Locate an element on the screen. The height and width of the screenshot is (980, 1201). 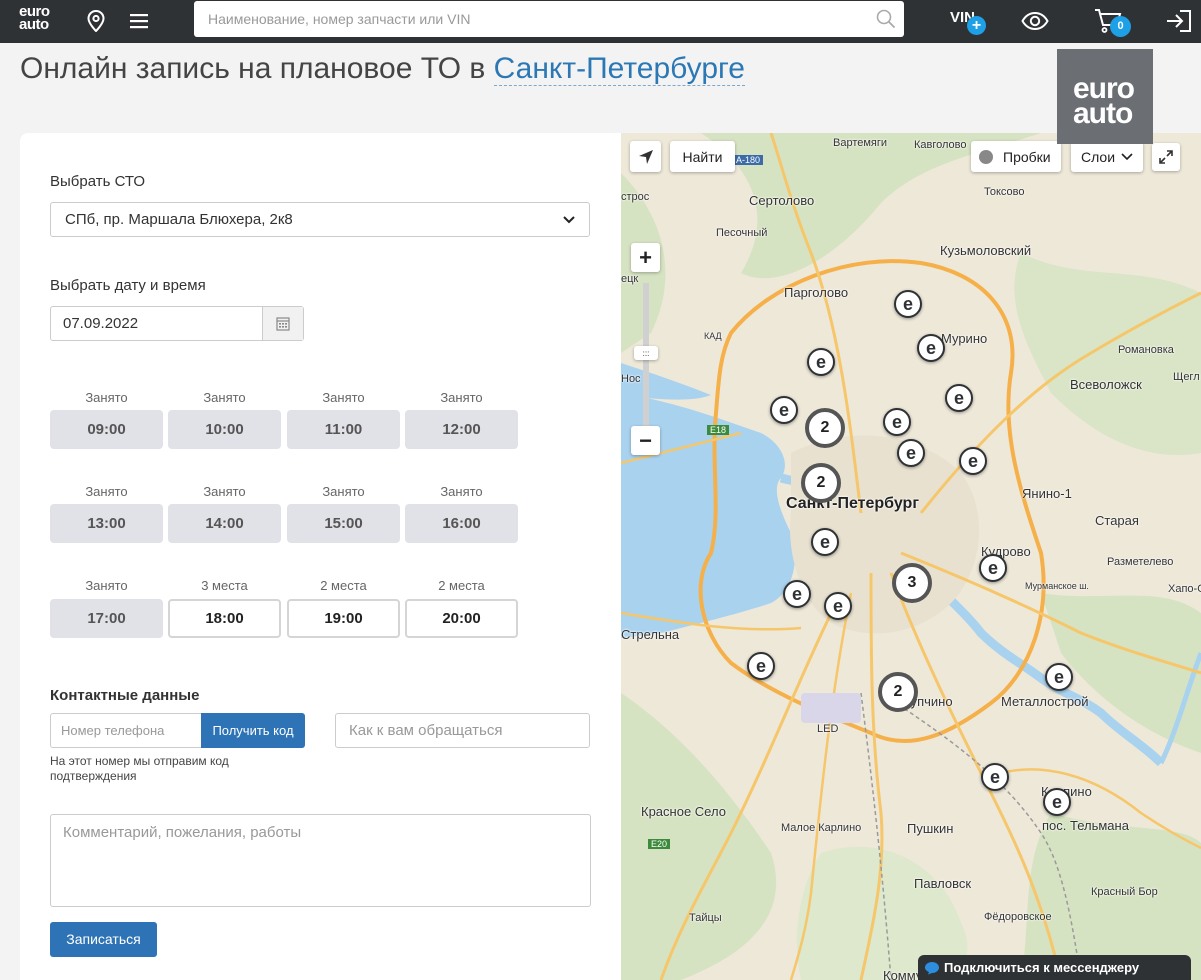
messenger-button: Подключиться к мессенджеру is located at coordinates (1054, 967).